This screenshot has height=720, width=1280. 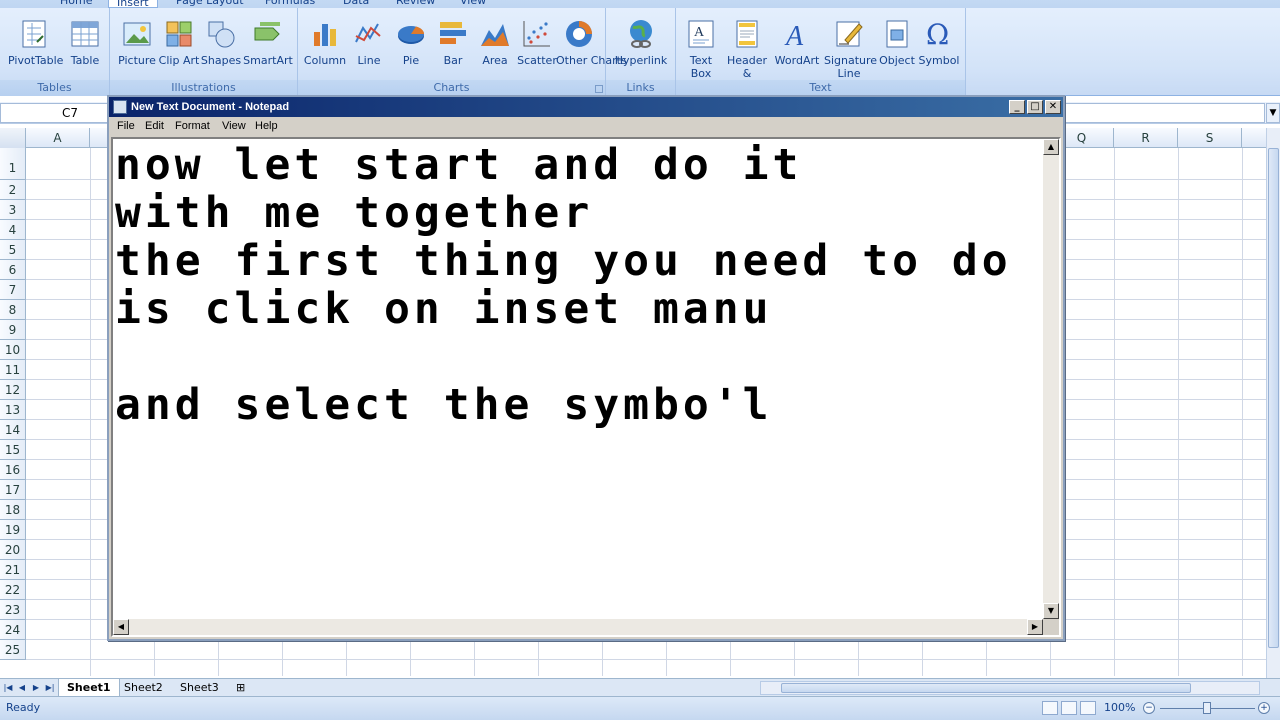 I want to click on scroll-up-icon: ▲, so click(x=1051, y=147).